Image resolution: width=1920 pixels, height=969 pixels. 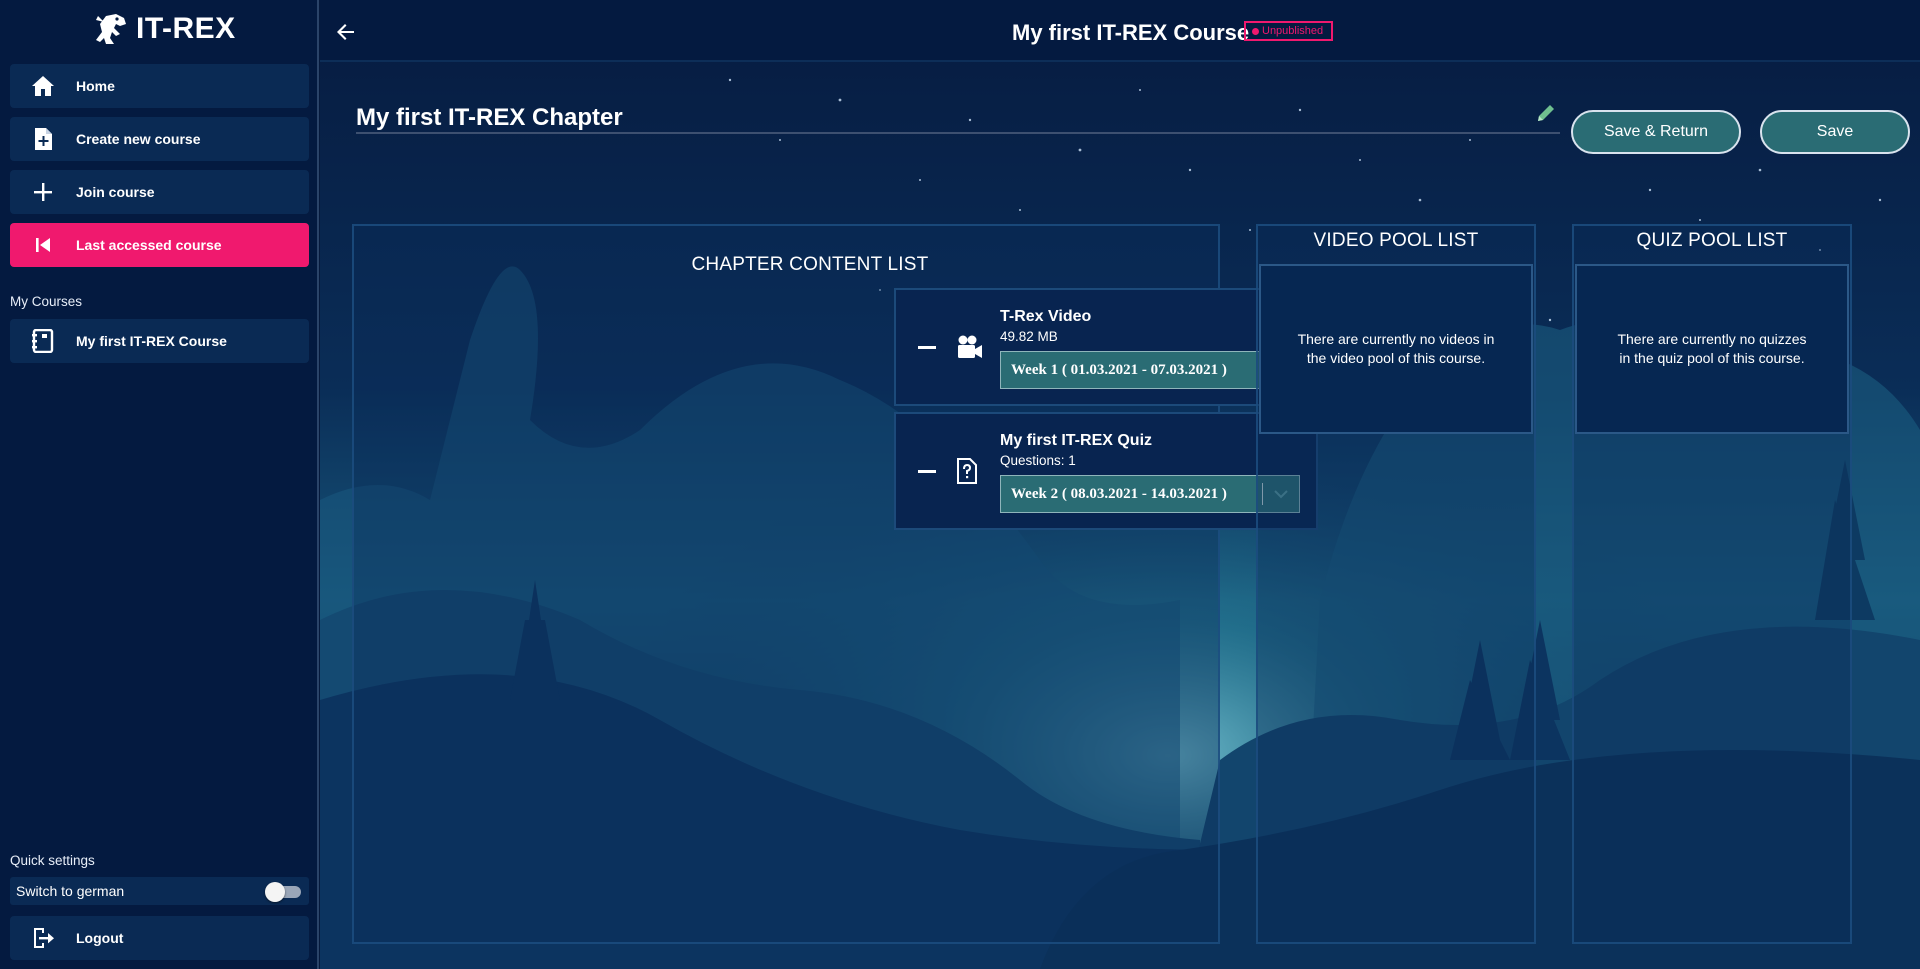 What do you see at coordinates (151, 341) in the screenshot?
I see `course-item-label: My first IT-REX Course` at bounding box center [151, 341].